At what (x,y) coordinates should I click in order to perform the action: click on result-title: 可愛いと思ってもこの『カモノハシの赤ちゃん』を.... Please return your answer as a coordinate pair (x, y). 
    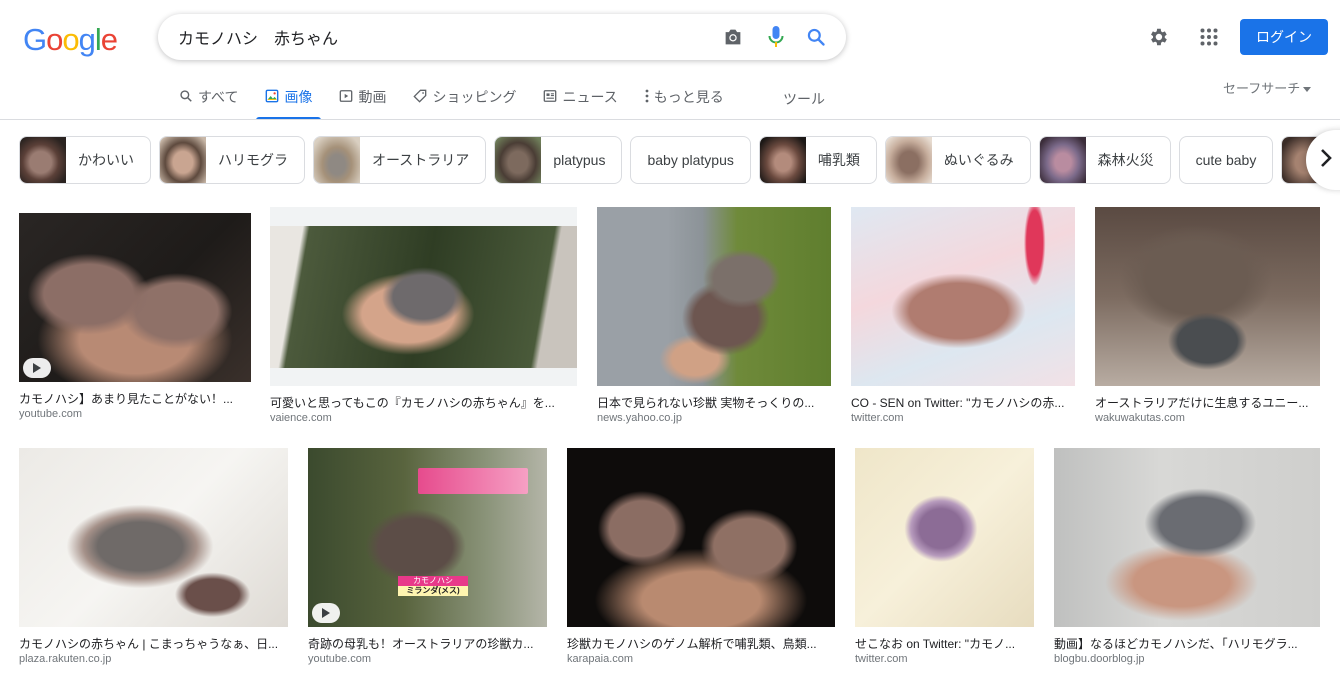
    Looking at the image, I should click on (423, 403).